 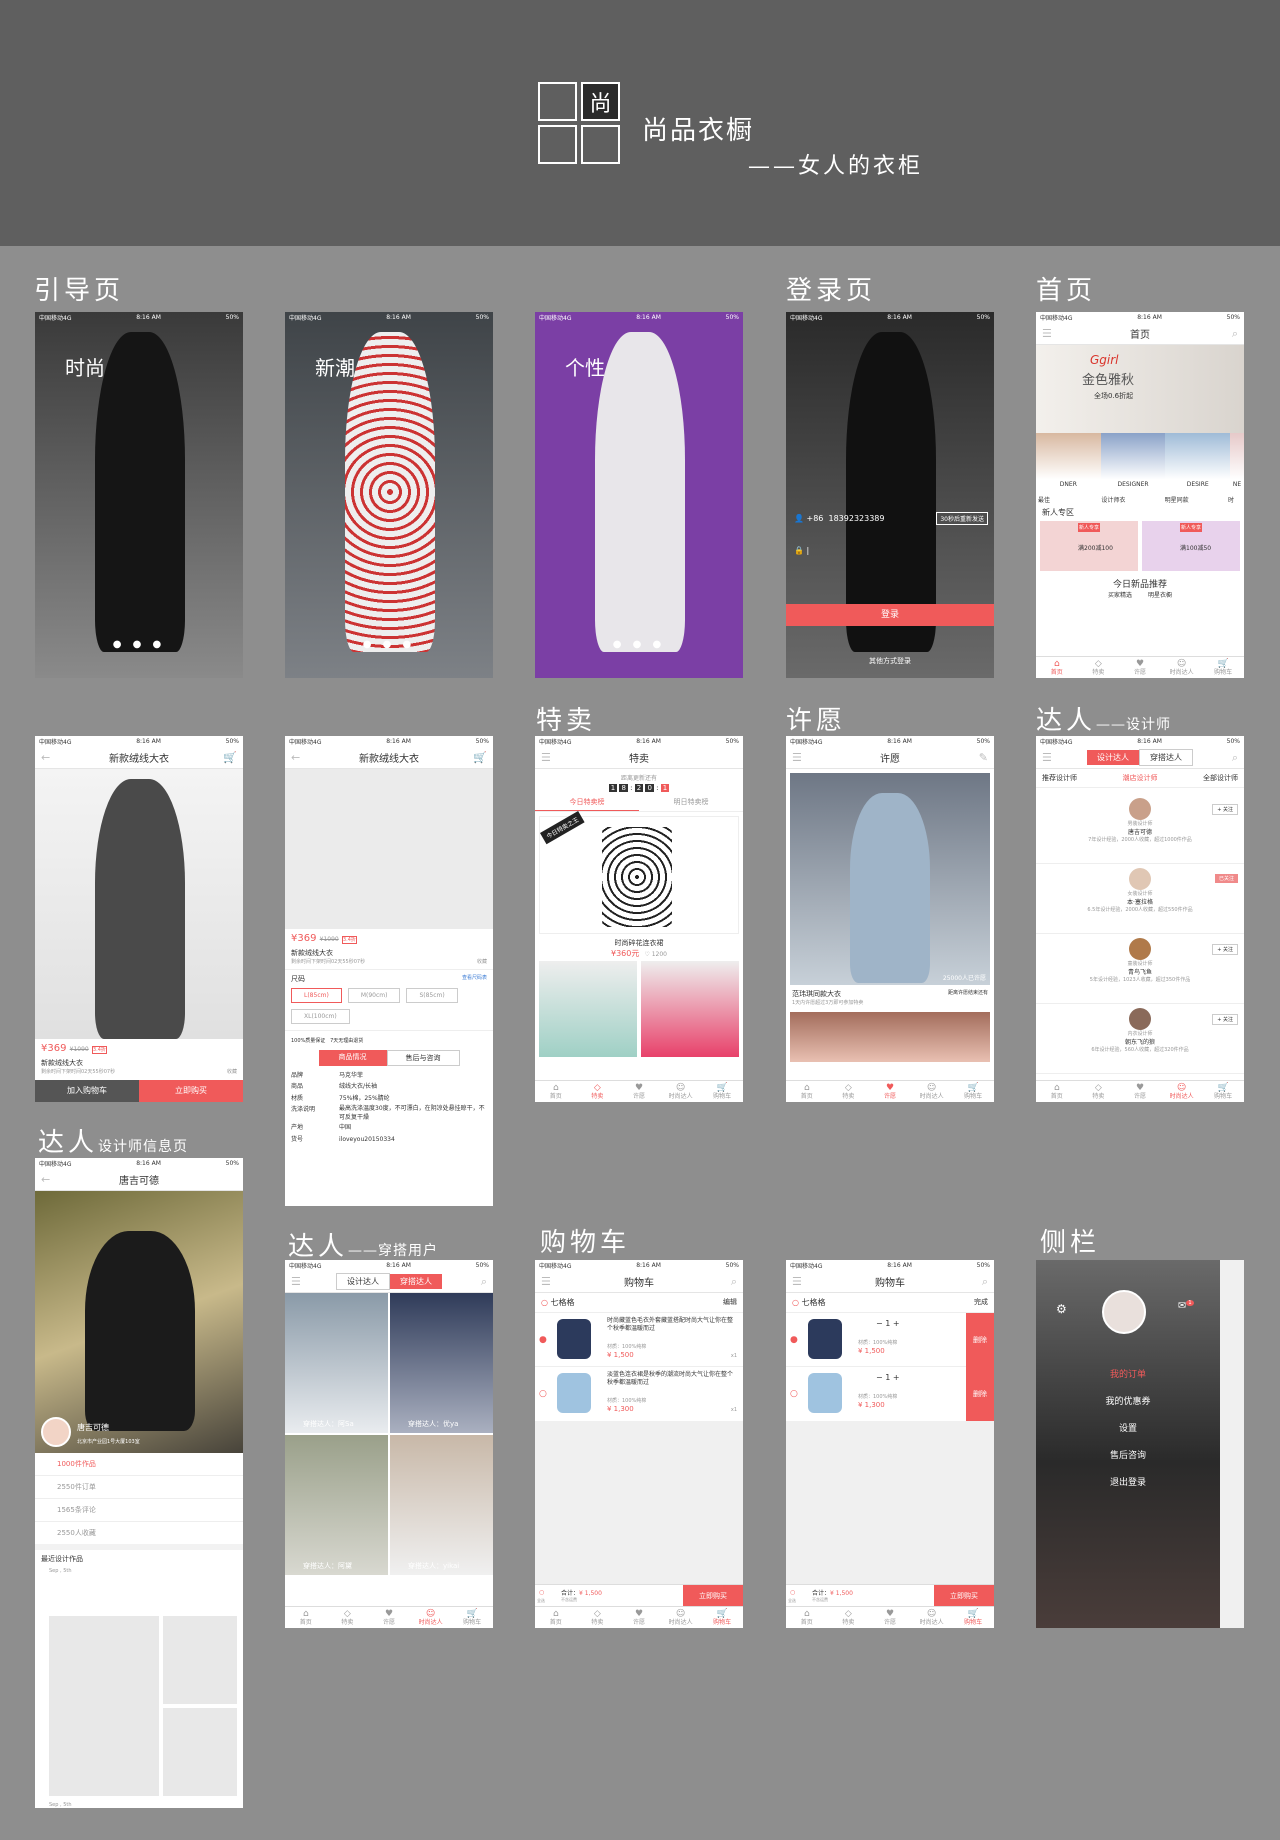 What do you see at coordinates (983, 757) in the screenshot?
I see `pen-icon: ✎` at bounding box center [983, 757].